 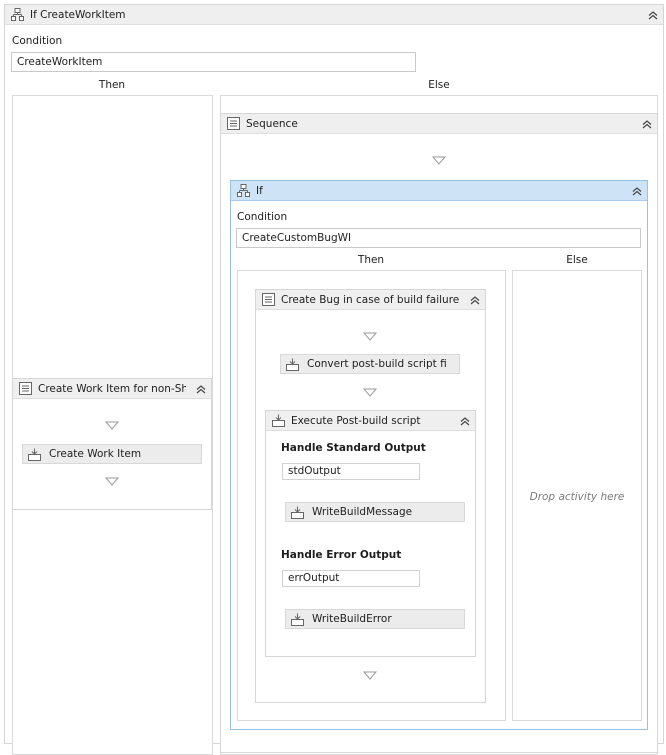 What do you see at coordinates (112, 85) in the screenshot?
I see `outer-then-label: Then` at bounding box center [112, 85].